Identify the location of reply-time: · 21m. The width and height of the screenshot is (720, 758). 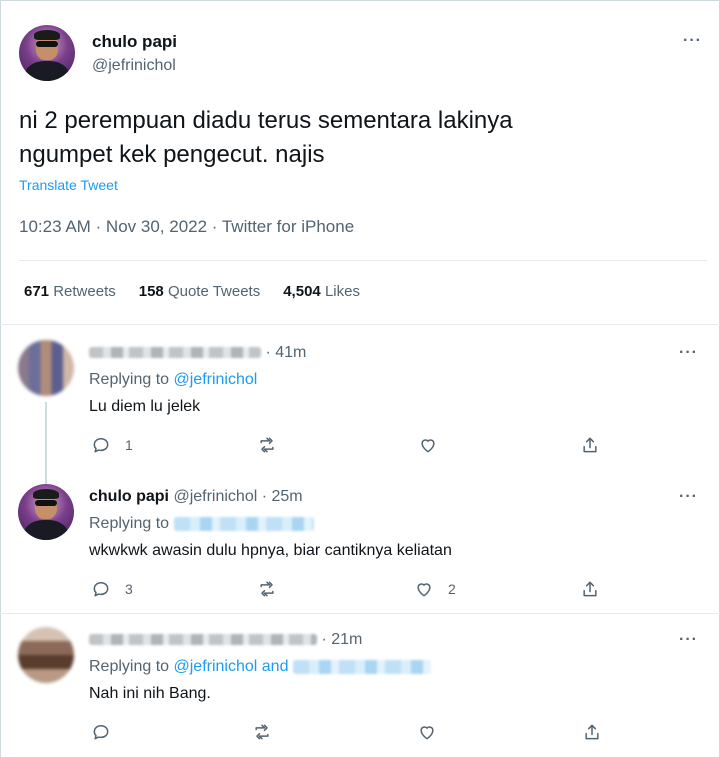
(341, 639).